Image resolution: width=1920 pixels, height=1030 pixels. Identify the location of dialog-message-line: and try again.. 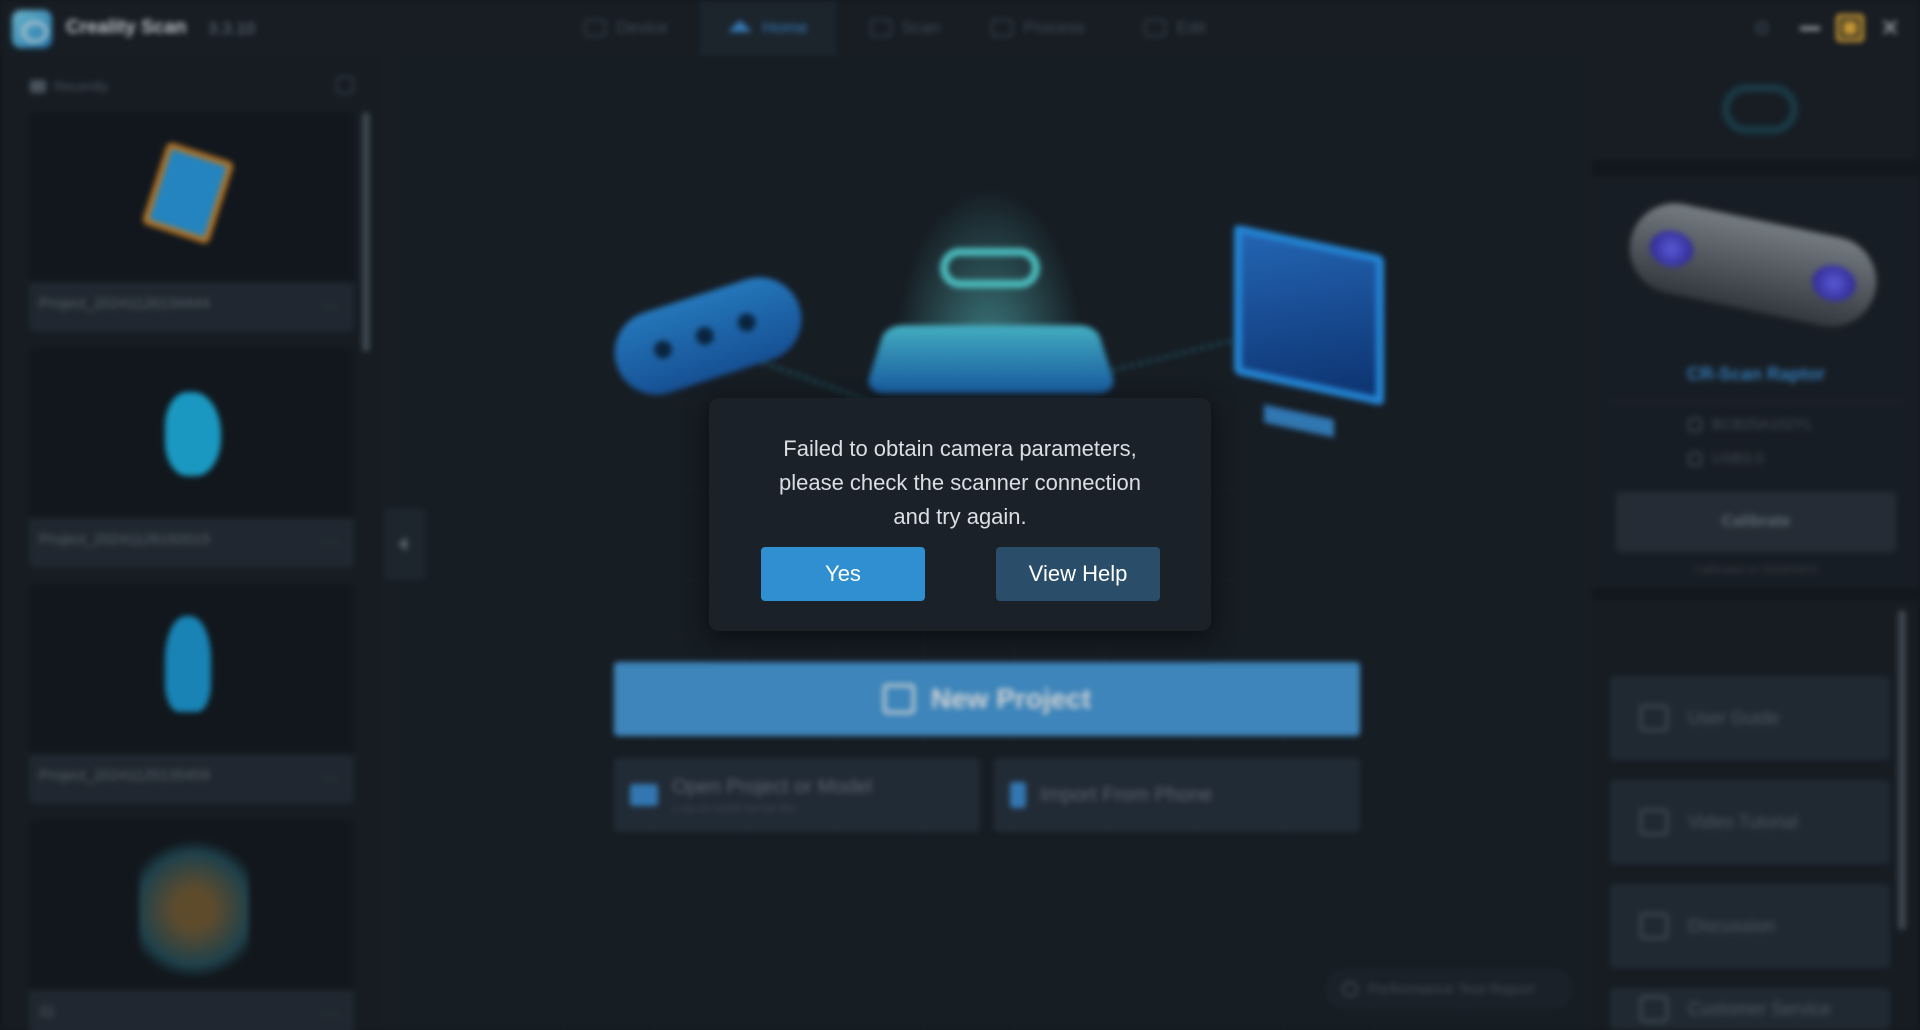
(960, 516).